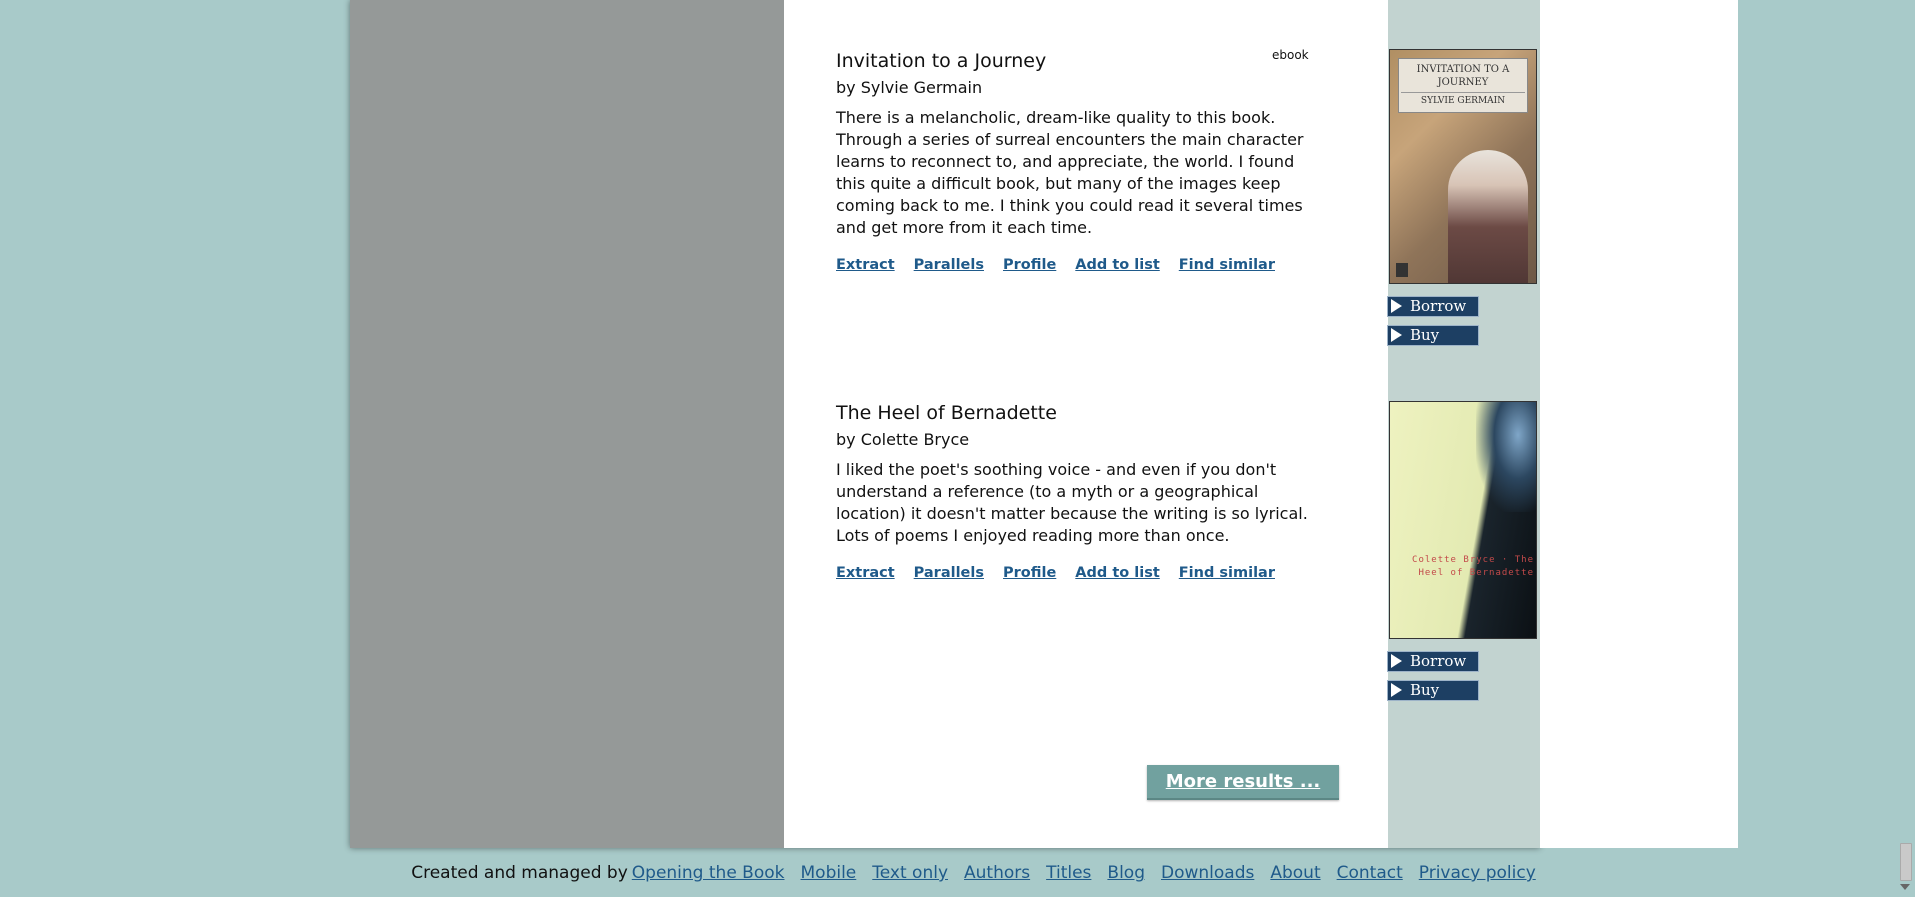 The image size is (1915, 897). I want to click on book-title: Invitation to a Journey, so click(941, 61).